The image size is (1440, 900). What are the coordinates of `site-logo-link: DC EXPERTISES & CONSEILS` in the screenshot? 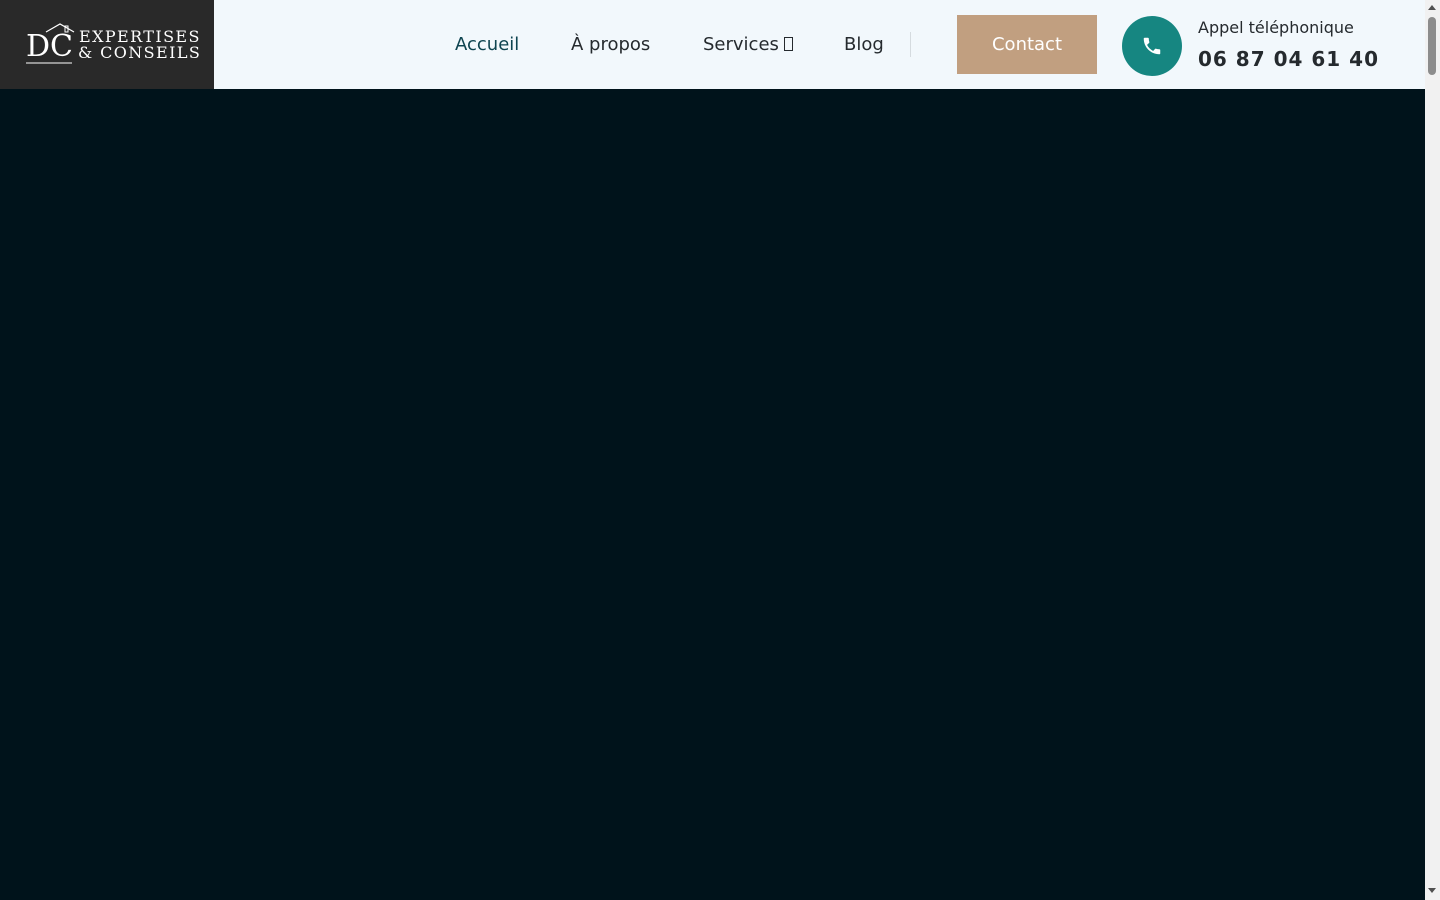 It's located at (107, 44).